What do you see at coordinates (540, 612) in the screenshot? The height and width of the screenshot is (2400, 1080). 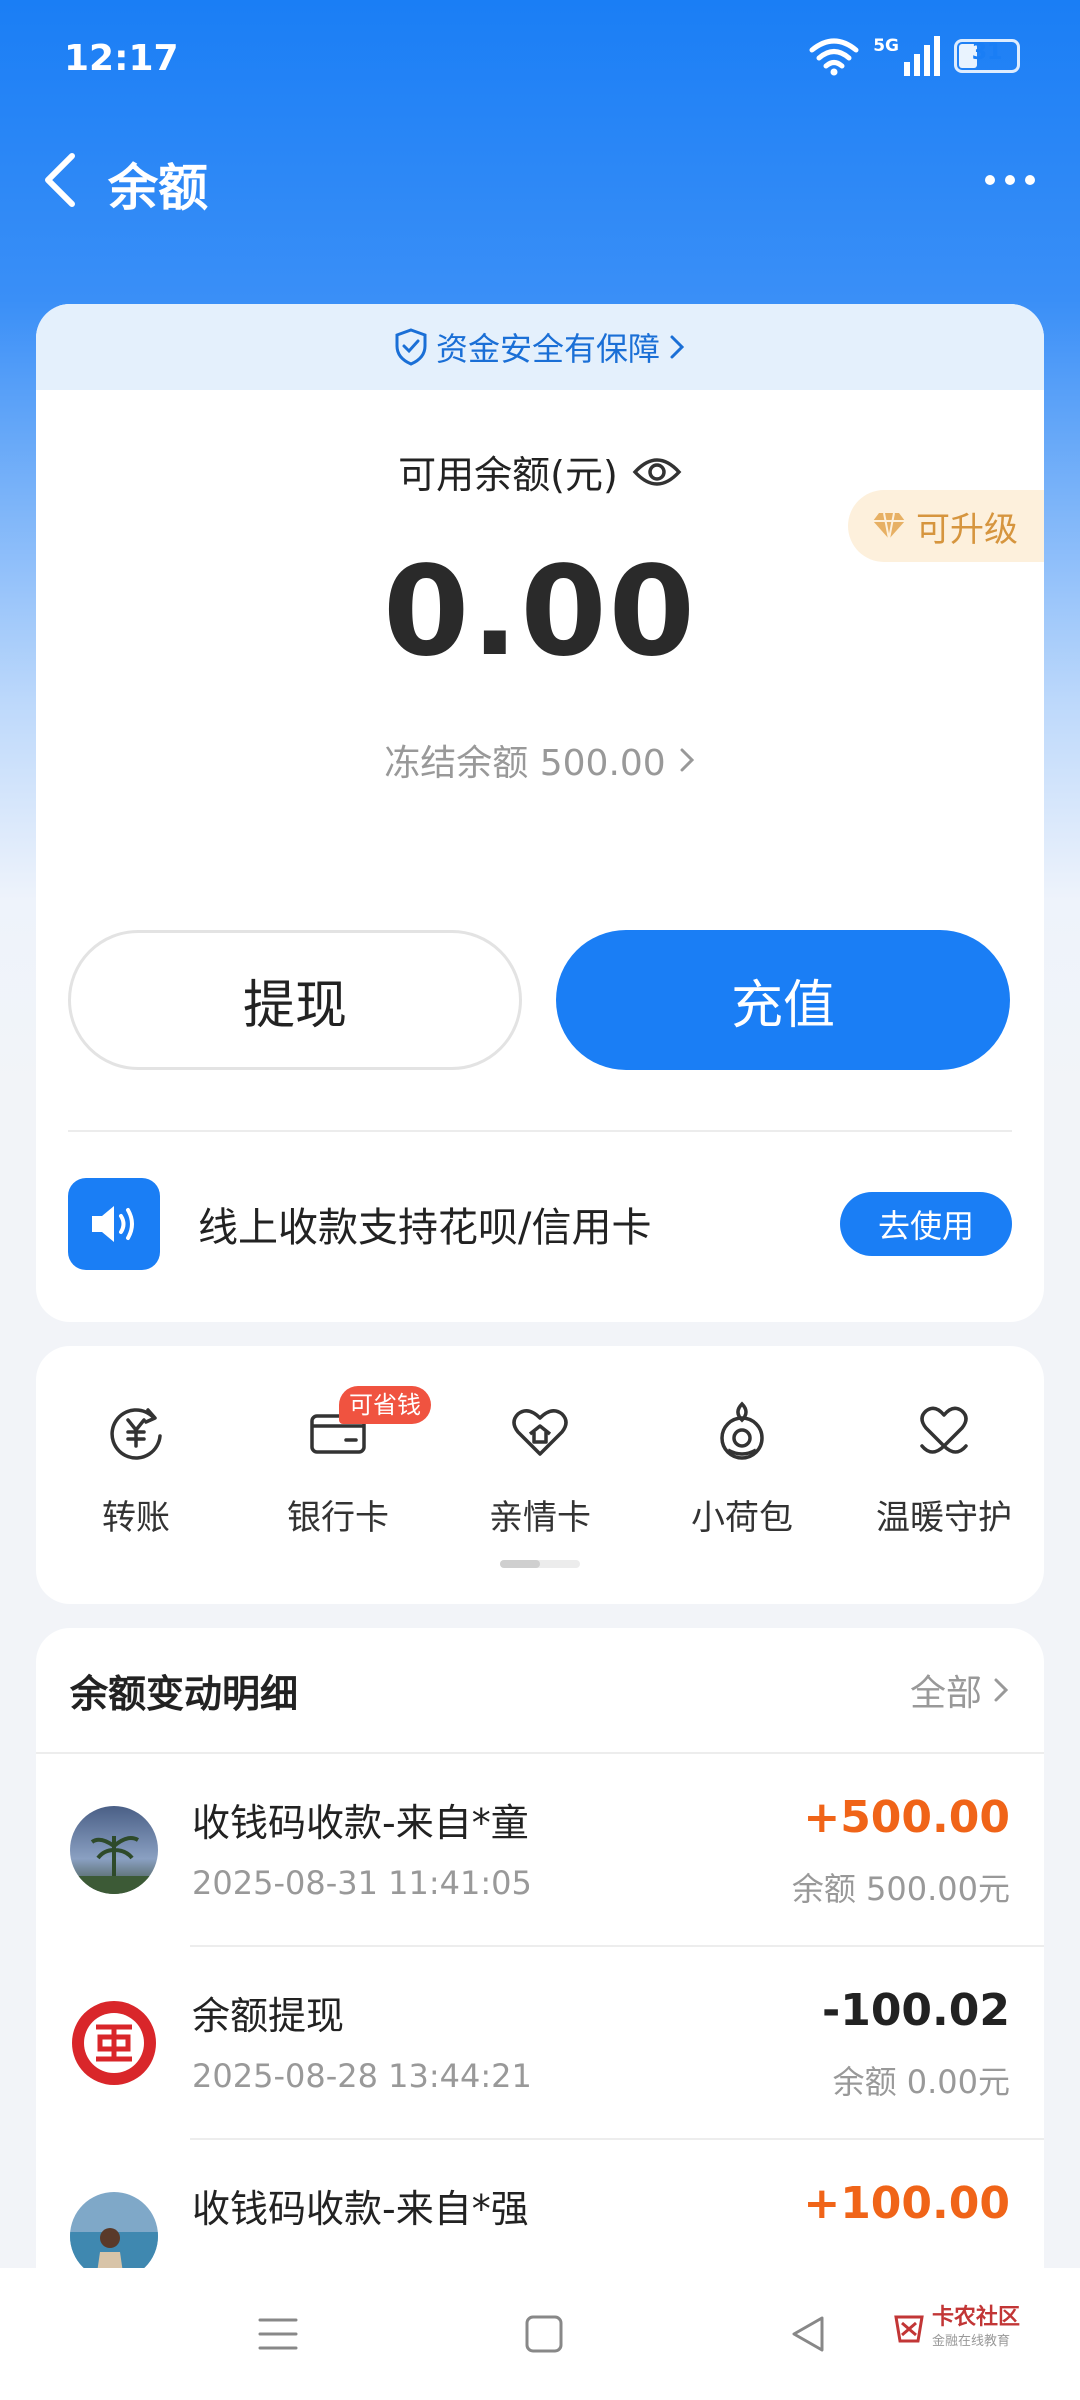 I see `balance-amount: 0.00` at bounding box center [540, 612].